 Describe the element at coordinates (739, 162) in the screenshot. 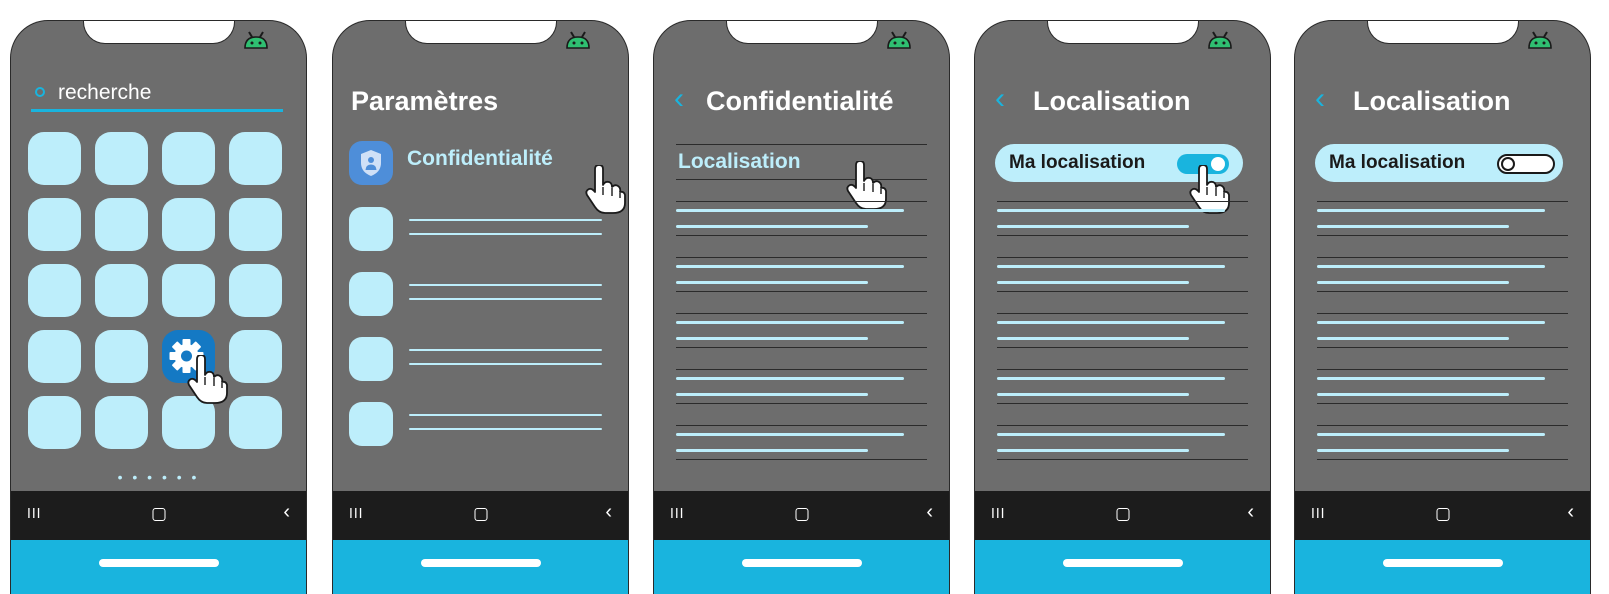

I see `location-menu-item: Localisation` at that location.